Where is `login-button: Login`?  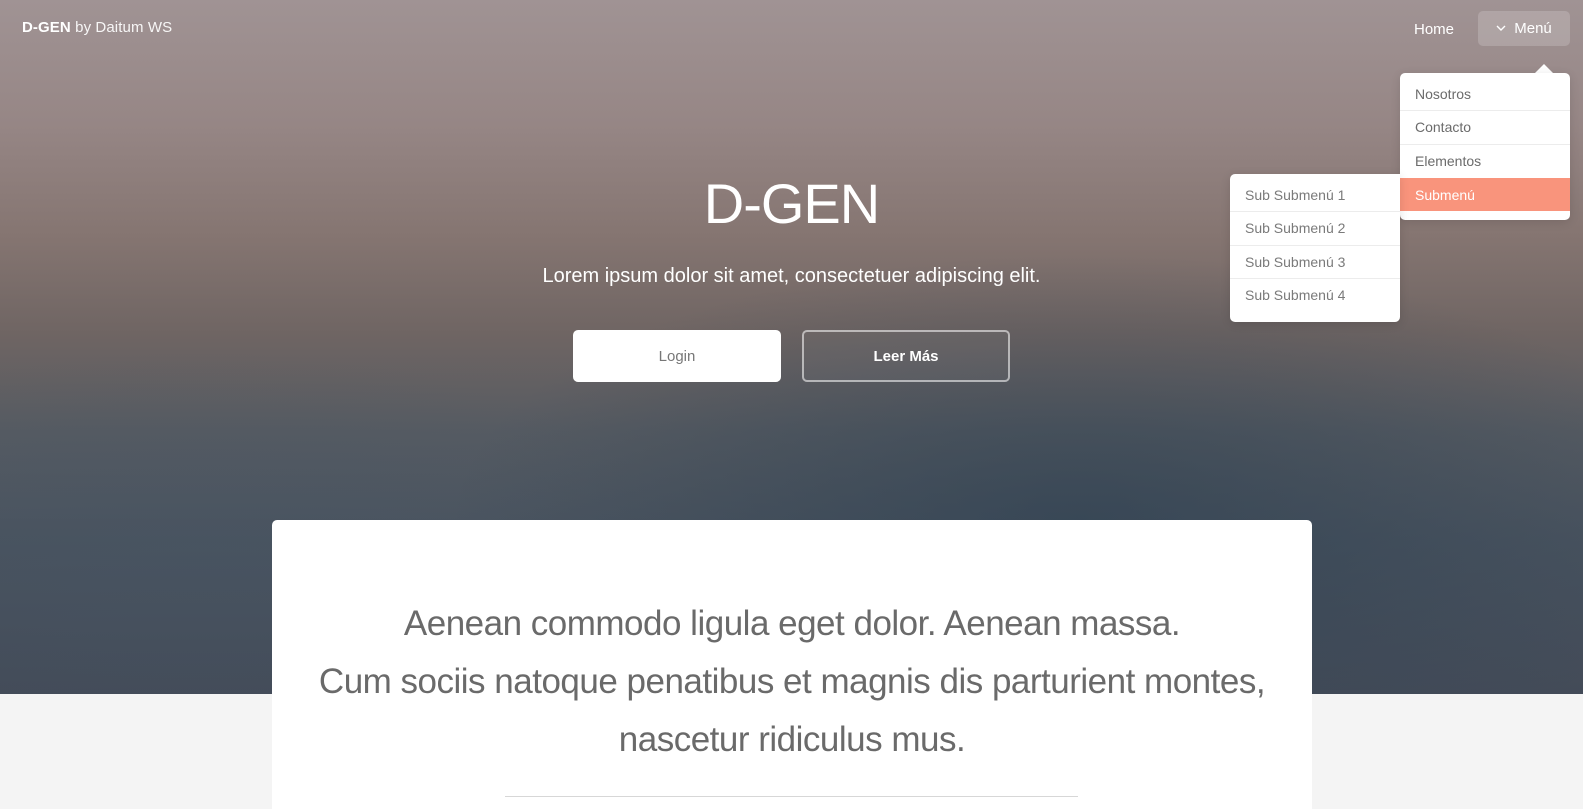
login-button: Login is located at coordinates (677, 356).